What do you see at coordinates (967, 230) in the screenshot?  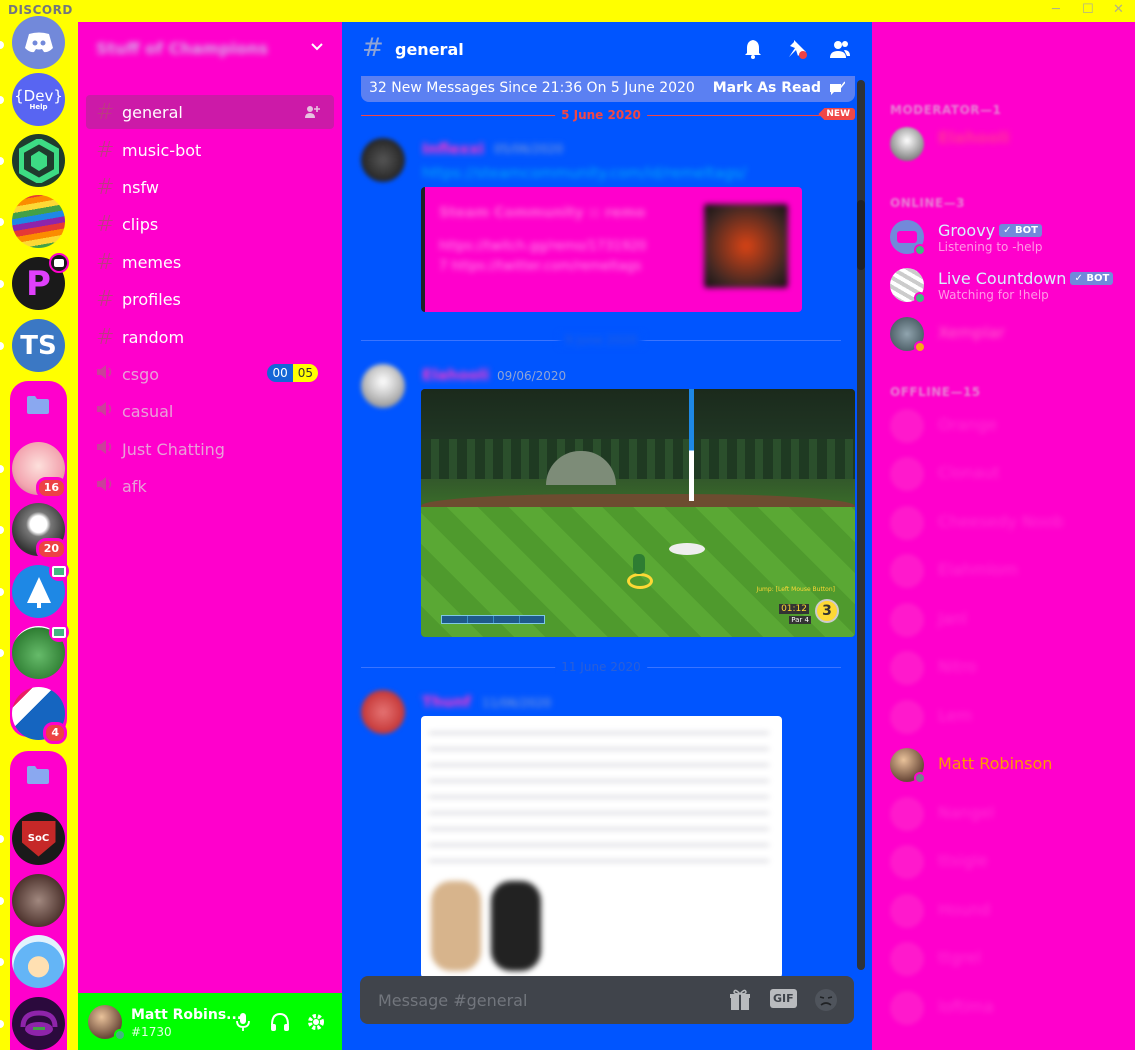 I see `member-name: Groovy` at bounding box center [967, 230].